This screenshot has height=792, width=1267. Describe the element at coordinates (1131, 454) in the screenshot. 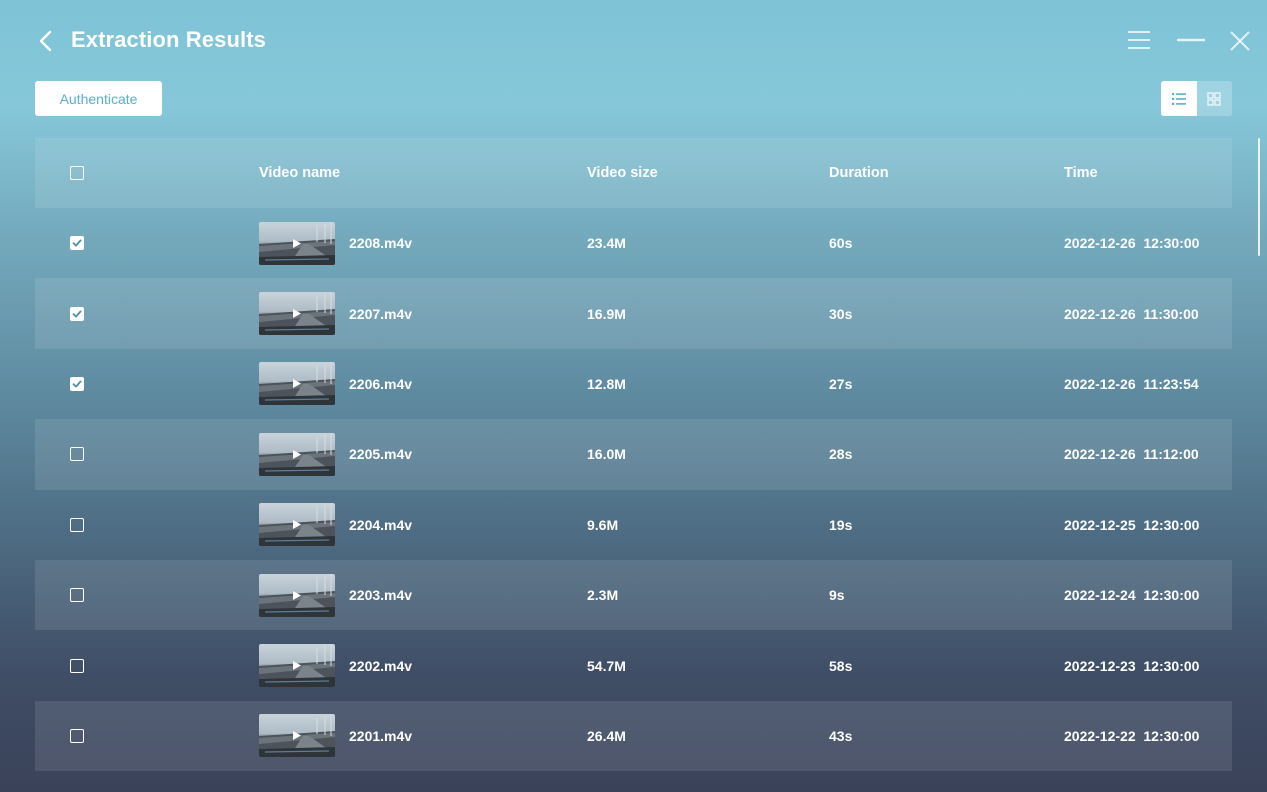

I see `video-time: 2022-12-26 11:12:00` at that location.